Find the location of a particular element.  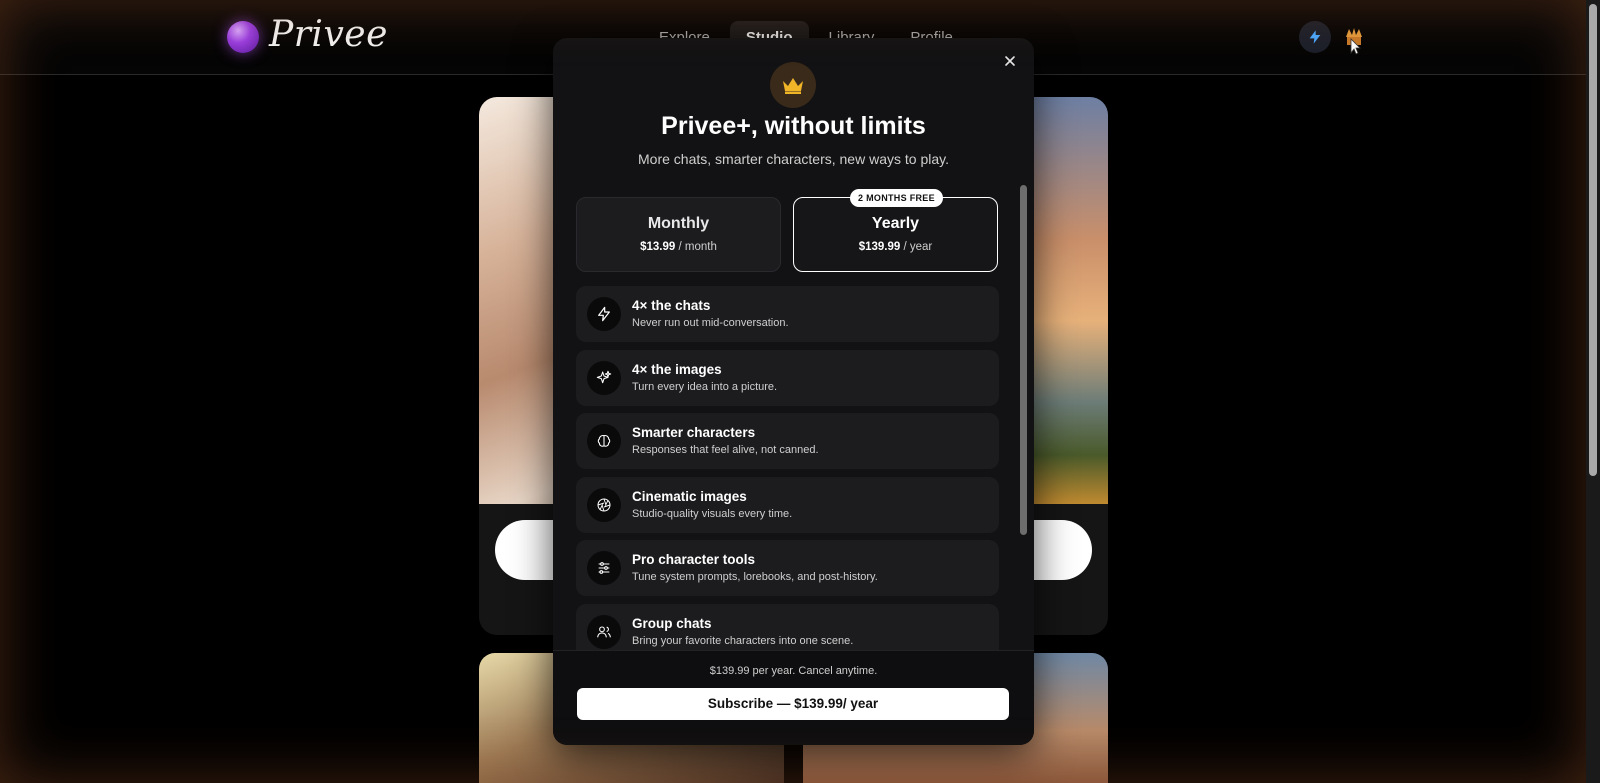

page-scrollbar is located at coordinates (1593, 391).